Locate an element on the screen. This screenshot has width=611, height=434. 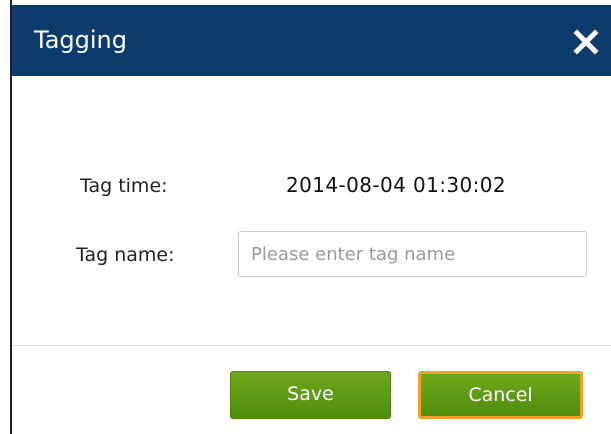
tag-name-label: Tag name: is located at coordinates (125, 255).